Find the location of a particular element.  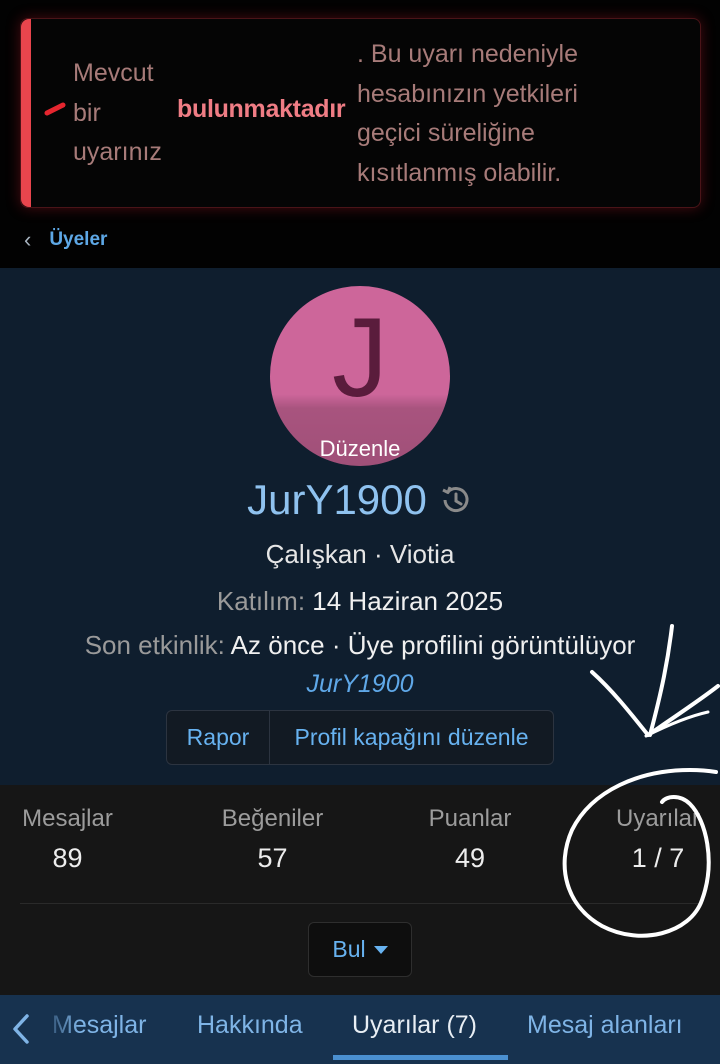

stat-label: Mesajlar is located at coordinates (67, 818).